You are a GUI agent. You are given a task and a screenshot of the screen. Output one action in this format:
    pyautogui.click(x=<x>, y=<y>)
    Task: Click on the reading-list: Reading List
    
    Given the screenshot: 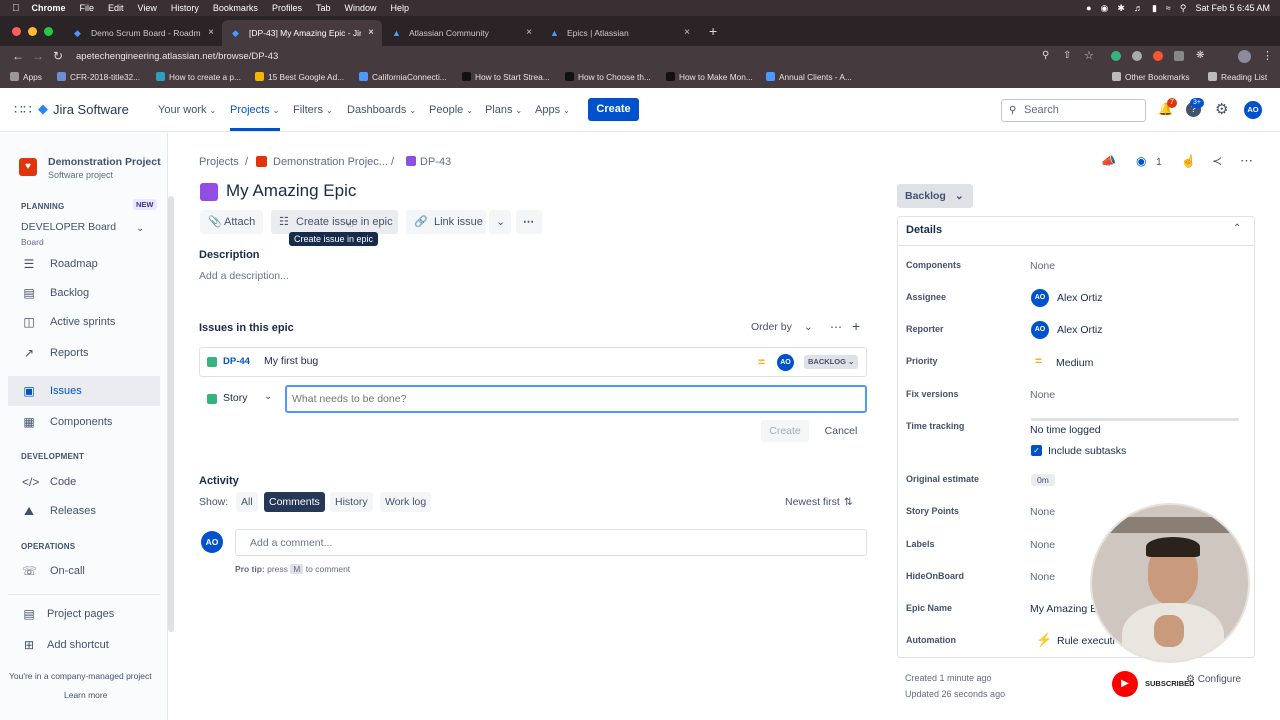 What is the action you would take?
    pyautogui.click(x=1237, y=77)
    